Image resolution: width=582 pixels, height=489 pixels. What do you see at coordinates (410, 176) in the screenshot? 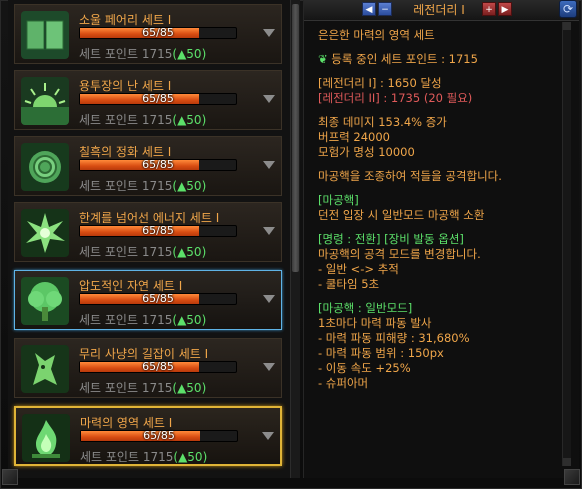
I see `set-description: 마공핵을 조종하여 적들을 공격합니다.` at bounding box center [410, 176].